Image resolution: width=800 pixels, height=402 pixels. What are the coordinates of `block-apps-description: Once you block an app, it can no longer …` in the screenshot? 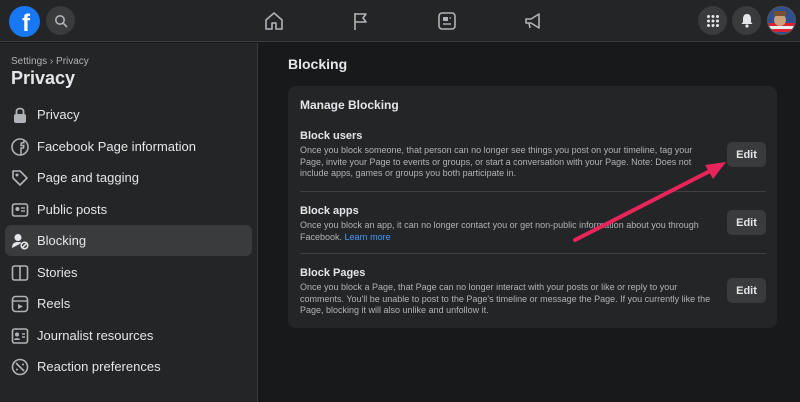 It's located at (499, 231).